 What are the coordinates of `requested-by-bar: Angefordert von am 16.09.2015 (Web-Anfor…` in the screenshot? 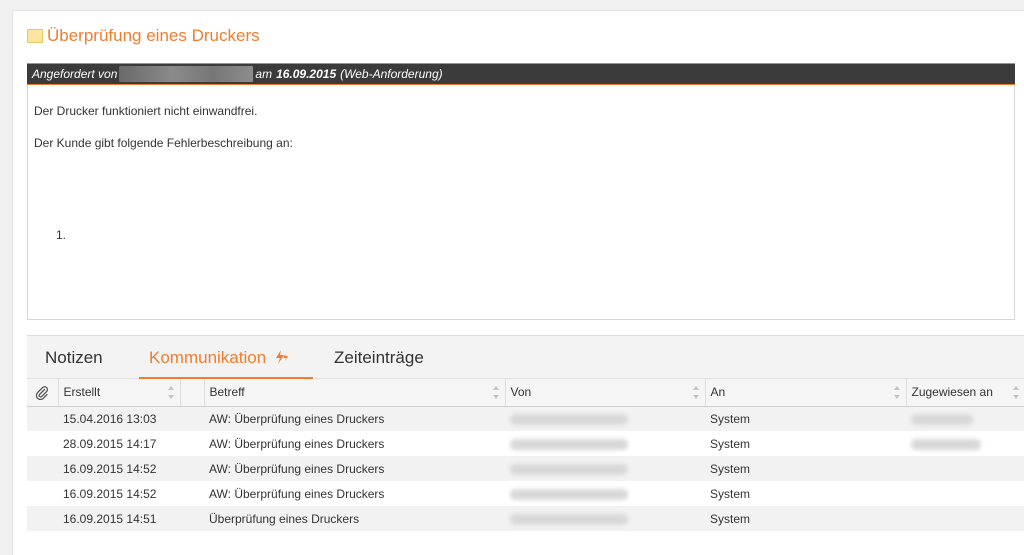 It's located at (521, 74).